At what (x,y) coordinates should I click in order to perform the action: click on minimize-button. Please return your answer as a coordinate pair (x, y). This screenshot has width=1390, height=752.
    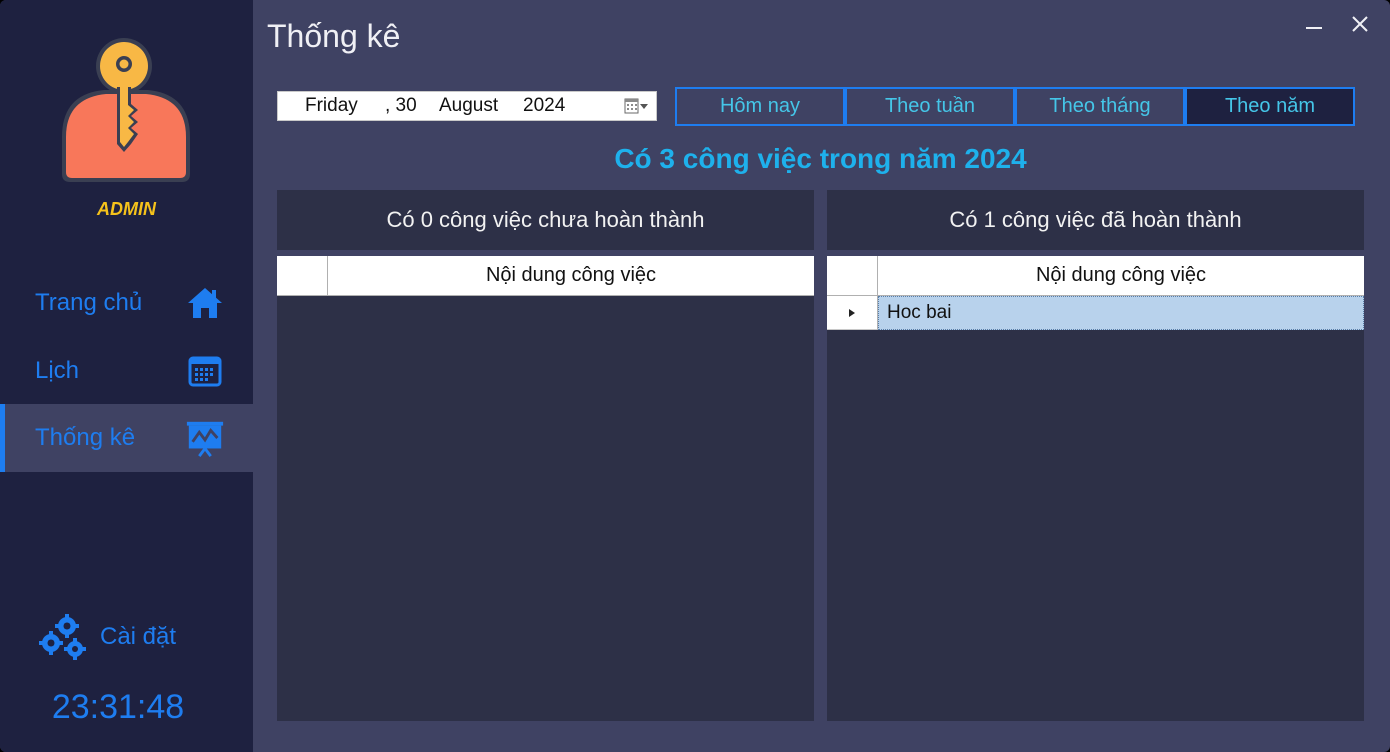
    Looking at the image, I should click on (1314, 24).